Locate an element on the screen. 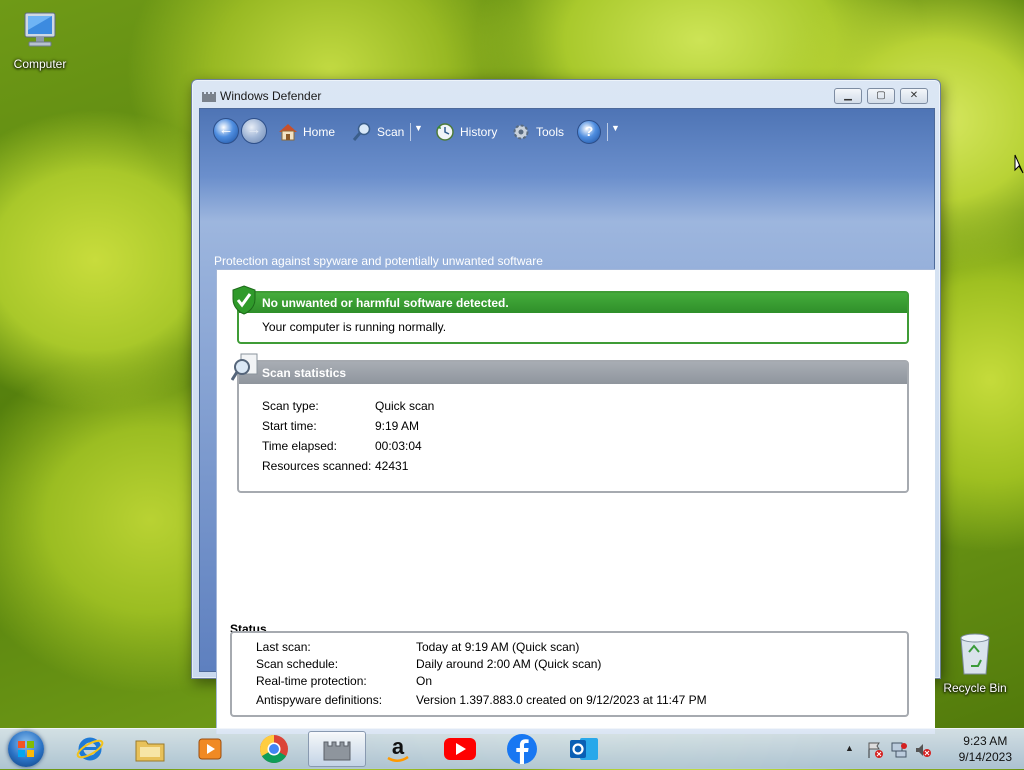 Image resolution: width=1024 pixels, height=770 pixels. svg-text: a is located at coordinates (398, 746).